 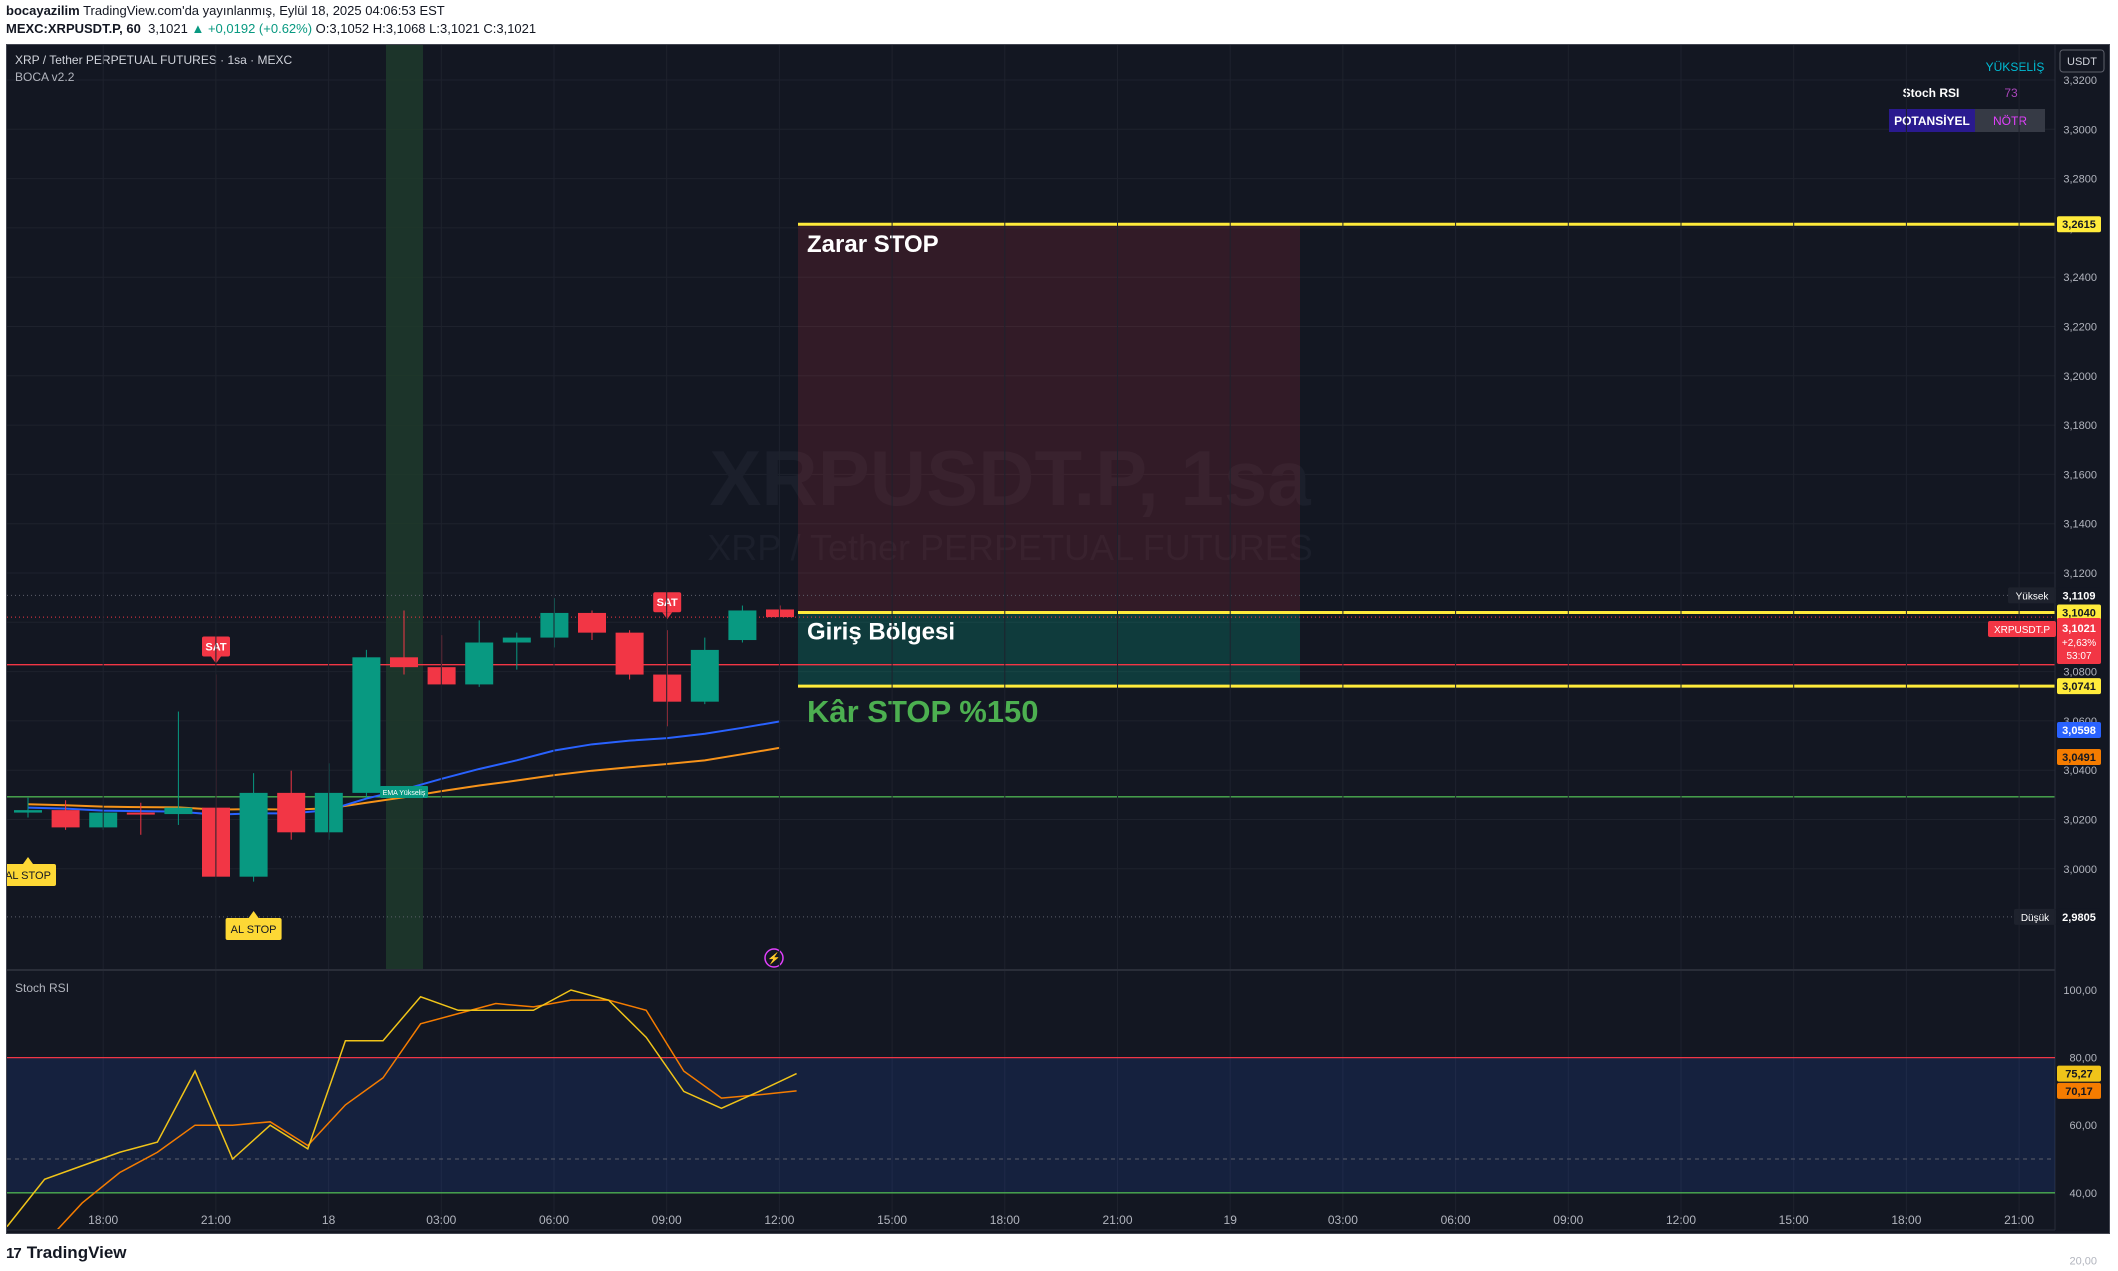 I want to click on al-stop-text: AL STOP, so click(x=28, y=876).